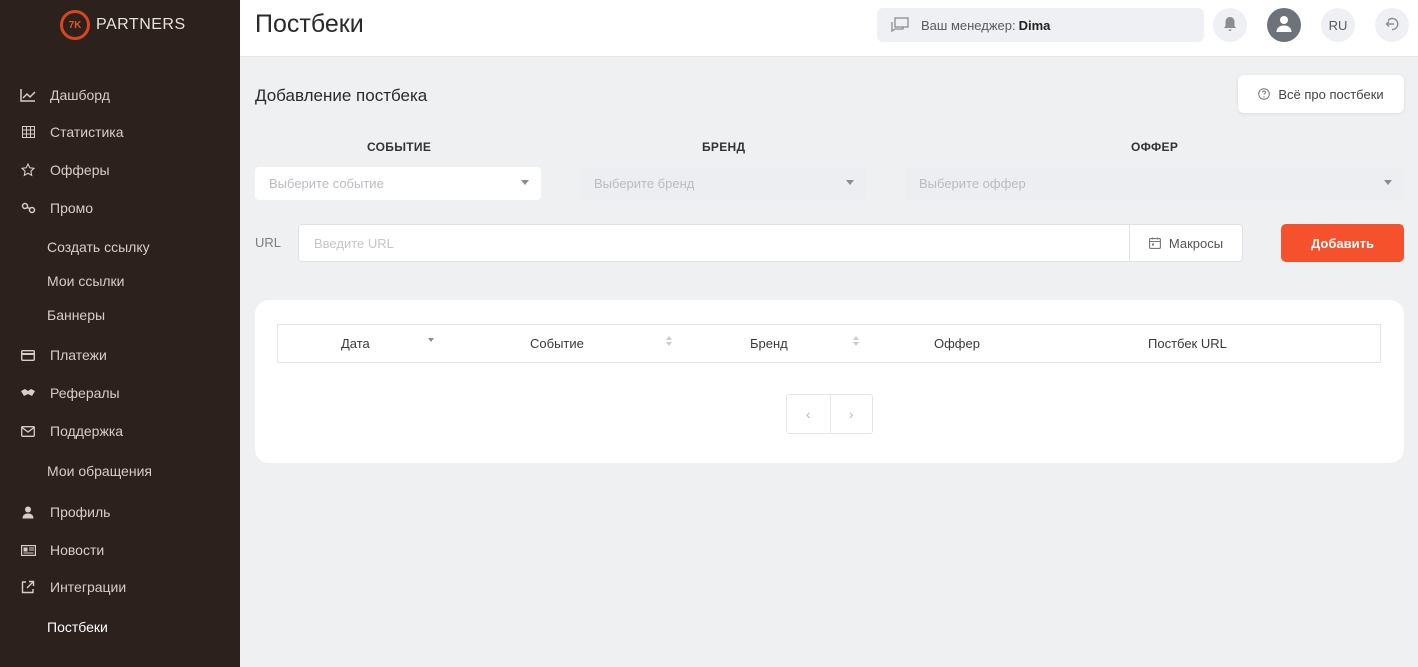 The image size is (1418, 667). I want to click on sidebar-item-create-link: Создать ссылку, so click(98, 247).